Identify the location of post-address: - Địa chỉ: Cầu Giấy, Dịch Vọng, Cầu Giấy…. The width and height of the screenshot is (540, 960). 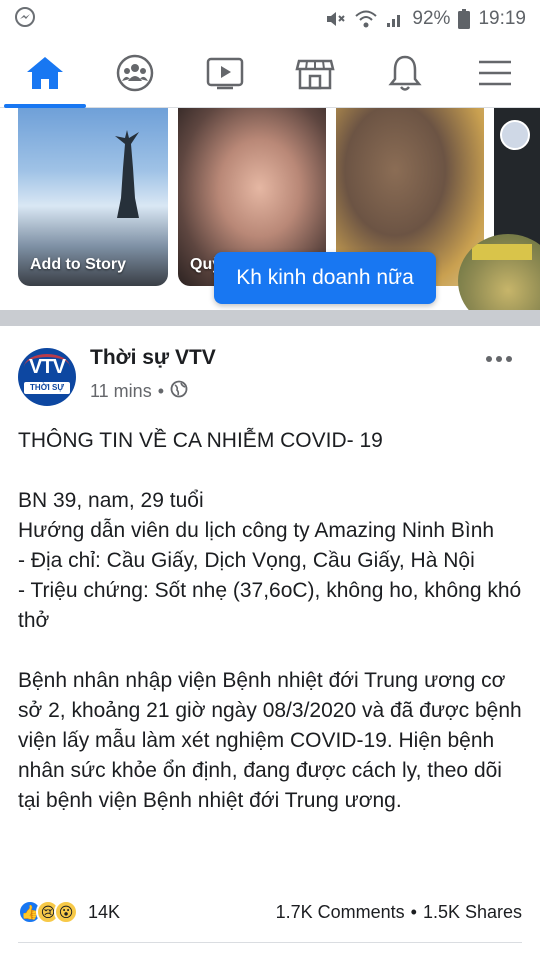
(246, 560).